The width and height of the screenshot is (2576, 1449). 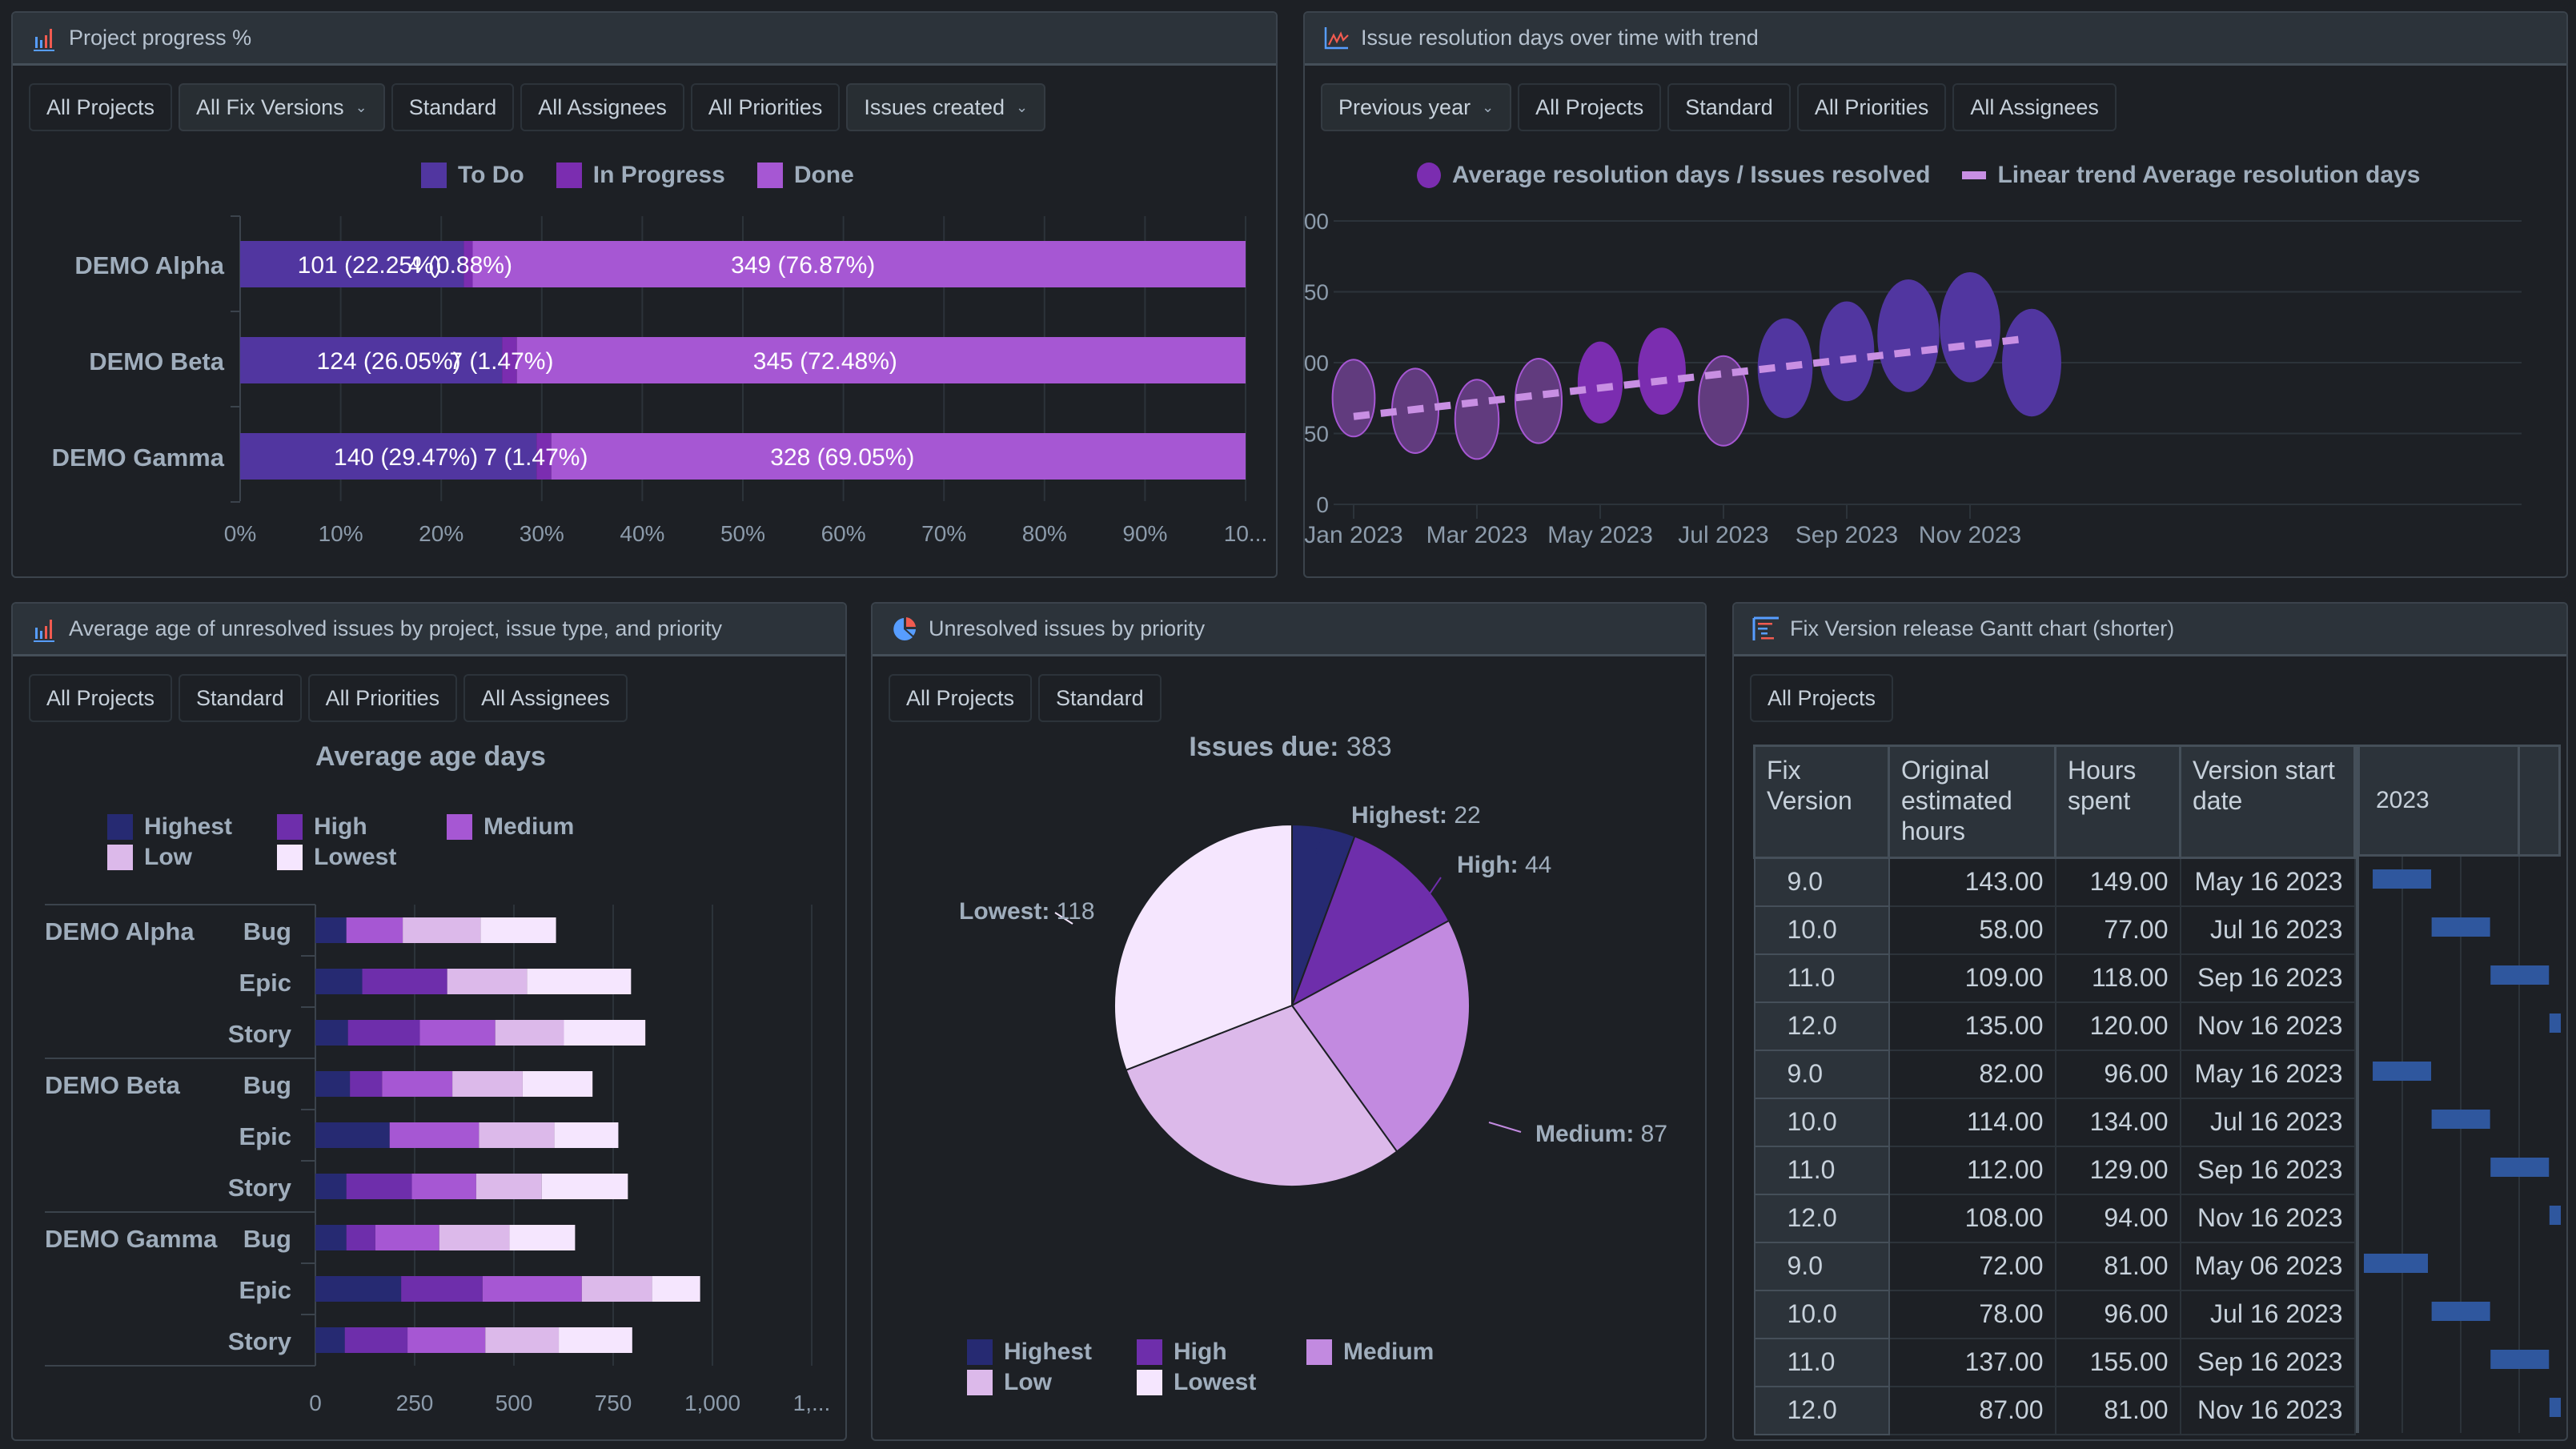 I want to click on gantt-row: 10.0 78.00 96.00 Jul 16 2023, so click(x=2055, y=1314).